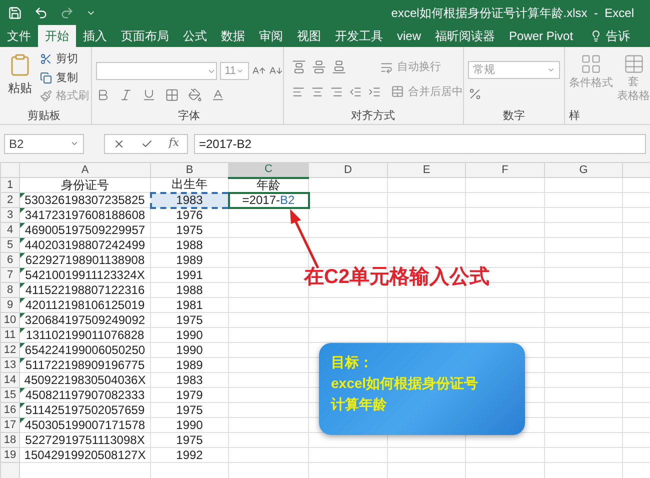  I want to click on ribbon-tab: 审阅, so click(271, 36).